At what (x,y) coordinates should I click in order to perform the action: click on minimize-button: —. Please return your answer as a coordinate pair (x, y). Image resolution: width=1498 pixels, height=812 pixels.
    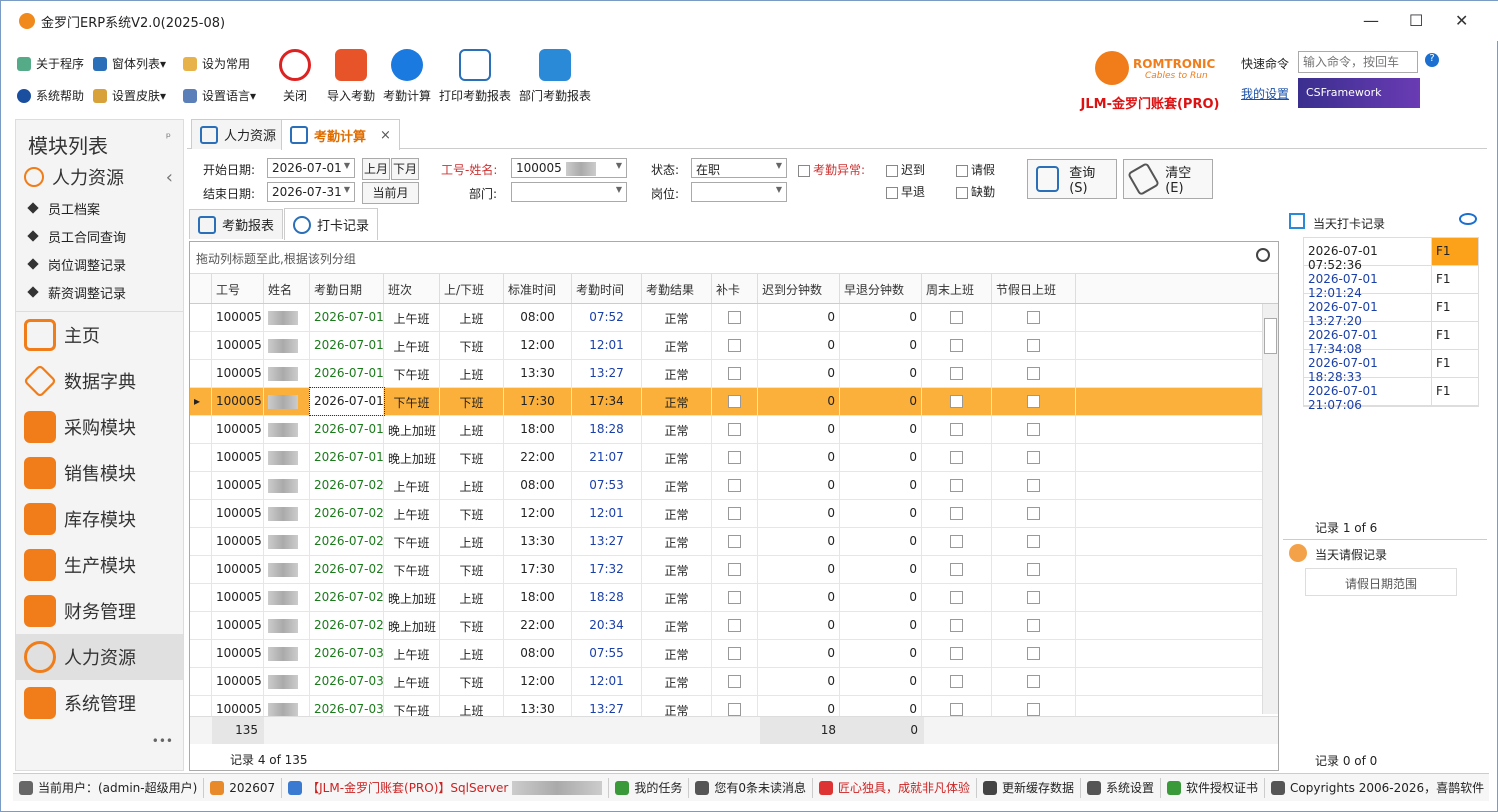
    Looking at the image, I should click on (1371, 20).